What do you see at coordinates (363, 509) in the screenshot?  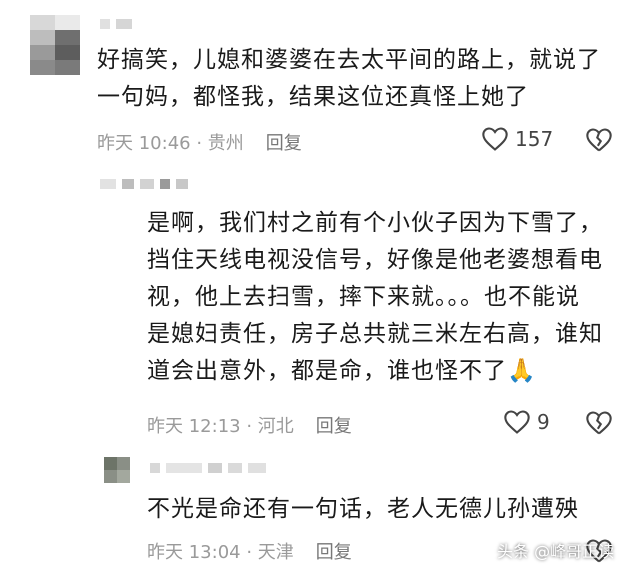 I see `comment-text: 不光是命还有一句话，老人无德儿孙遭殃` at bounding box center [363, 509].